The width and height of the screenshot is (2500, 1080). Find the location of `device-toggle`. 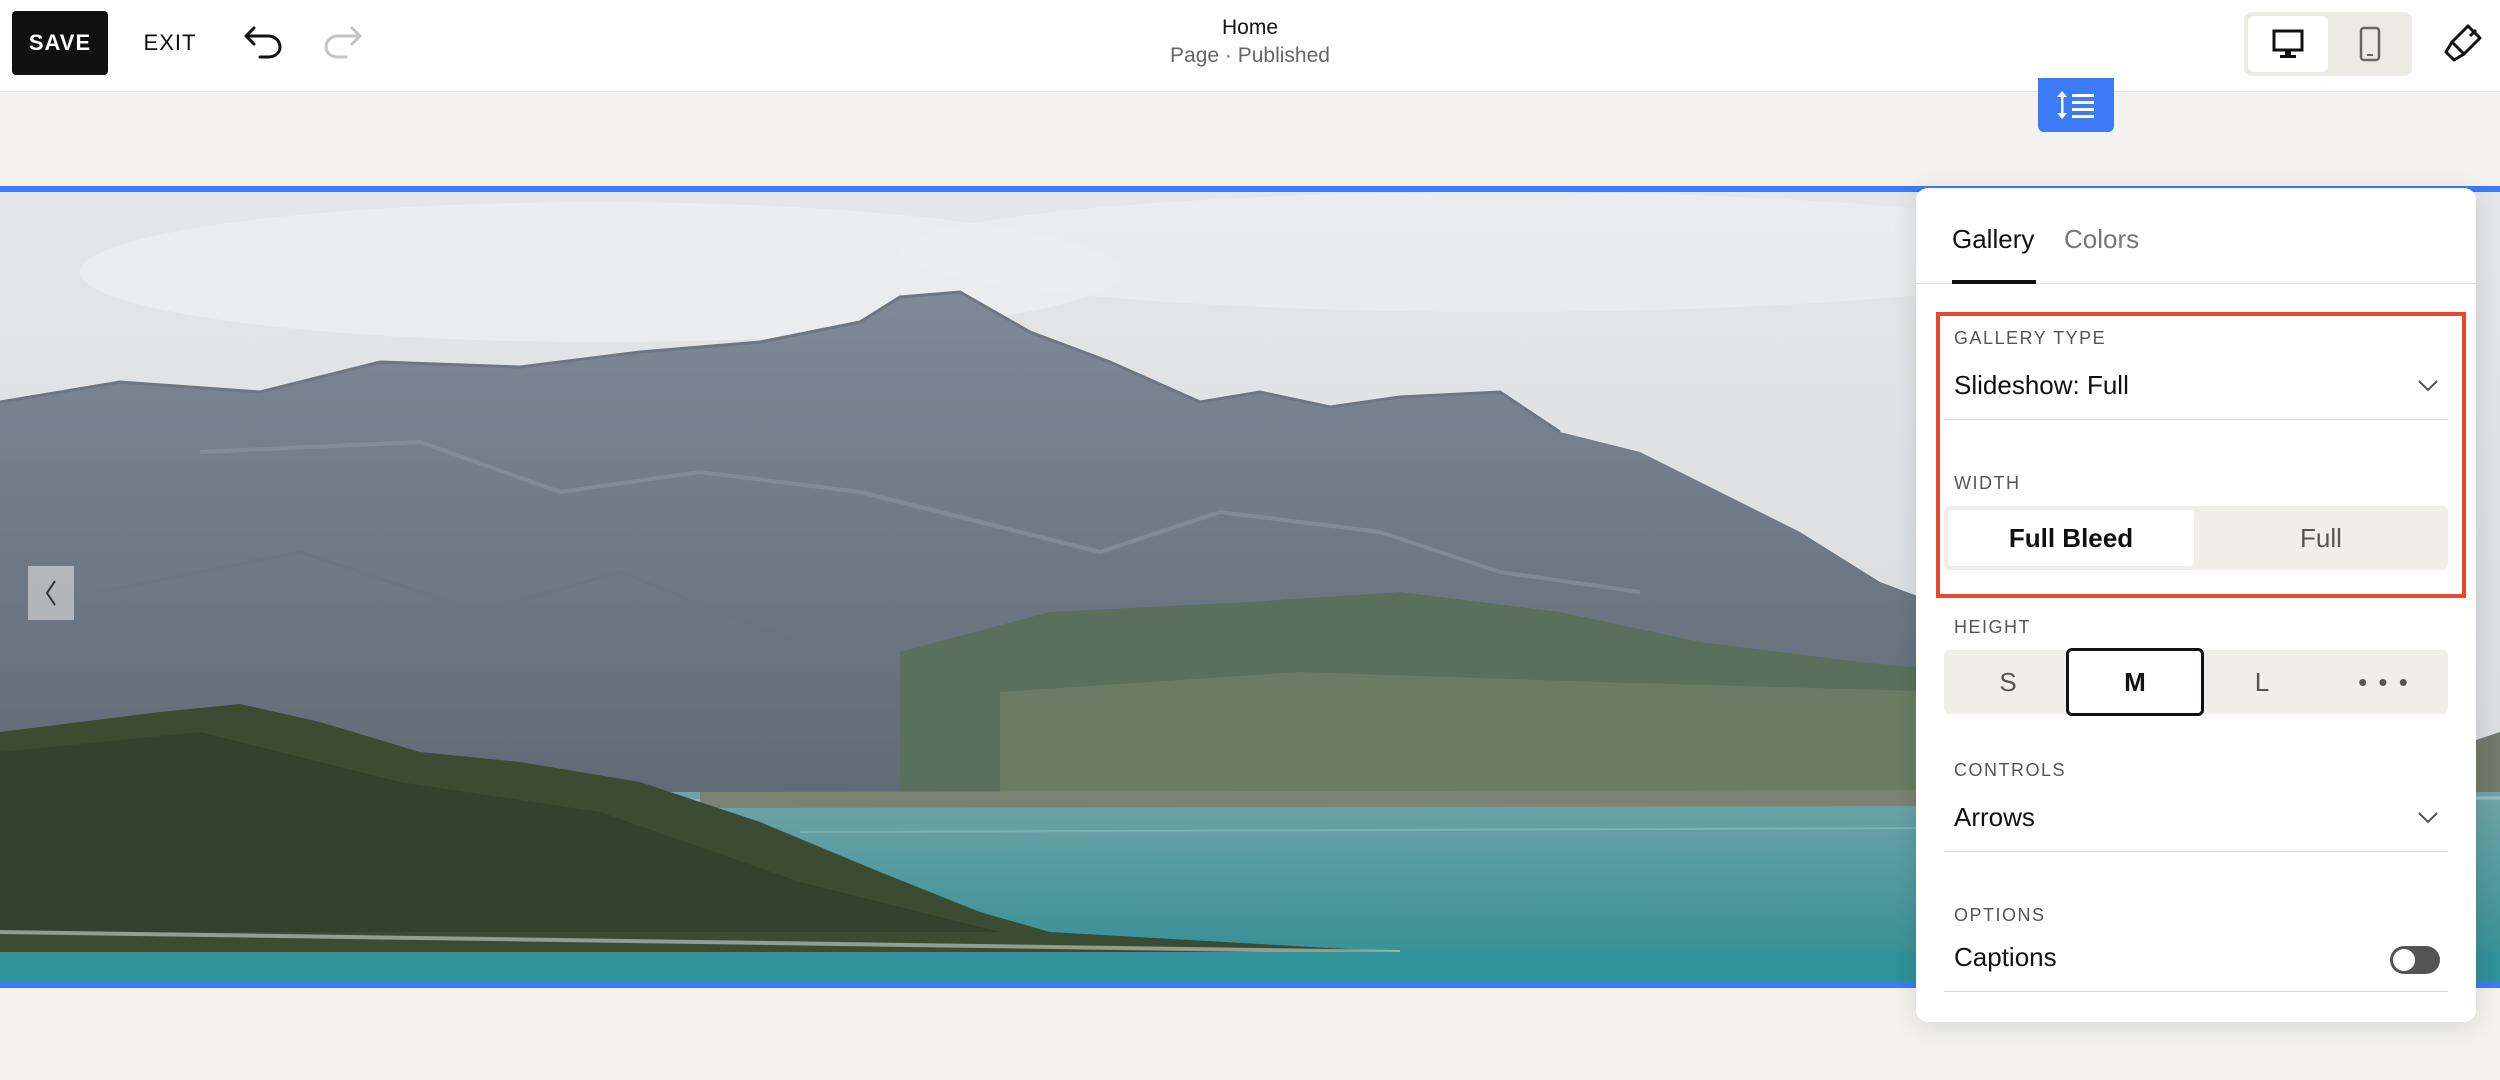

device-toggle is located at coordinates (2328, 44).